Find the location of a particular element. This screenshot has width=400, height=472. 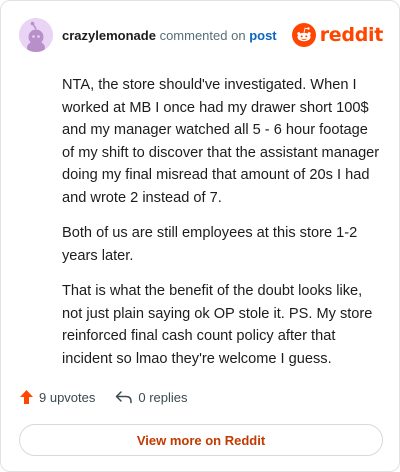

commented-on-text: commented on is located at coordinates (202, 35).